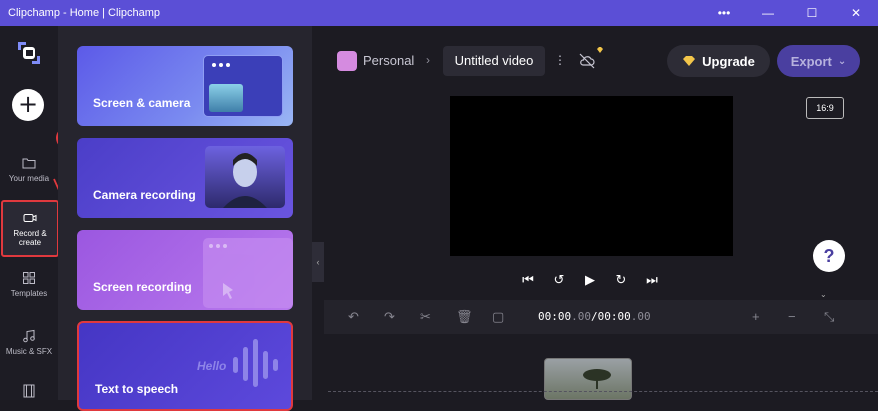  Describe the element at coordinates (388, 60) in the screenshot. I see `workspace-name: Personal` at that location.